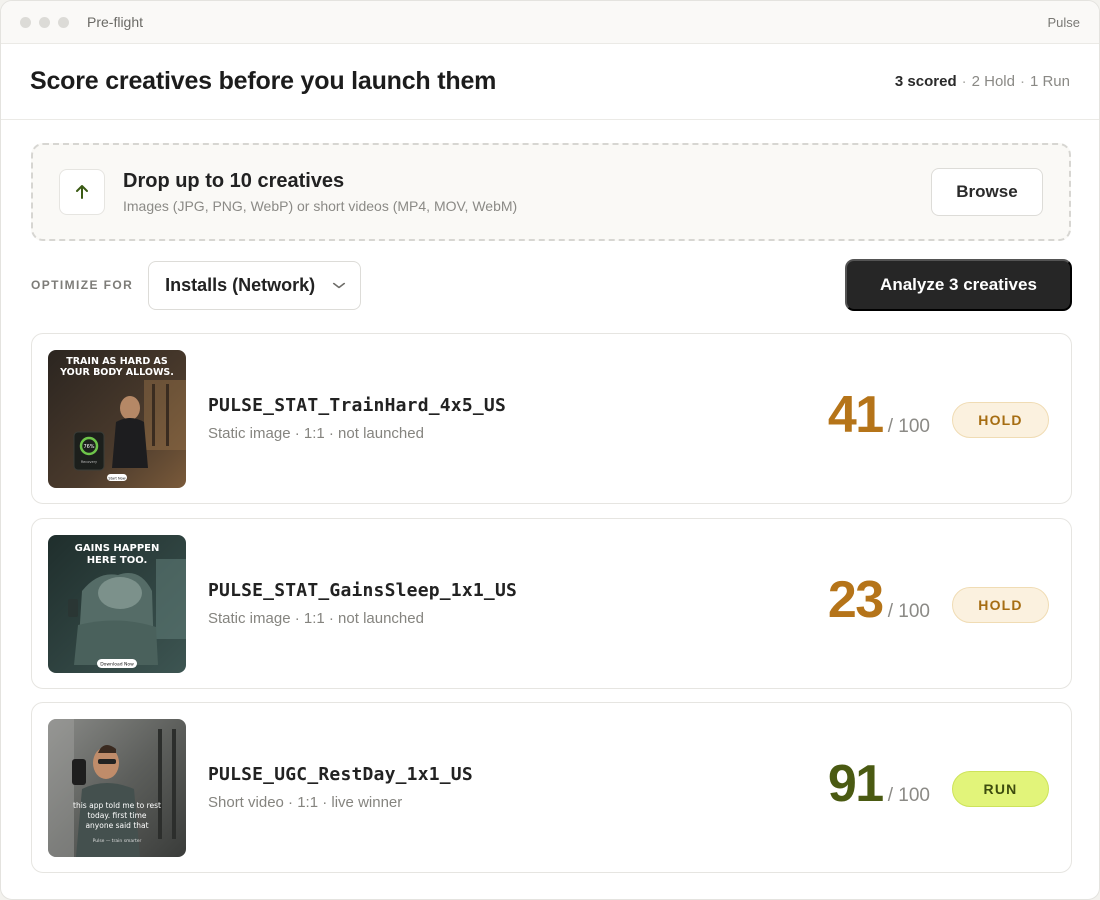 The height and width of the screenshot is (900, 1100). I want to click on thumb-headline-line: HERE TOO., so click(117, 560).